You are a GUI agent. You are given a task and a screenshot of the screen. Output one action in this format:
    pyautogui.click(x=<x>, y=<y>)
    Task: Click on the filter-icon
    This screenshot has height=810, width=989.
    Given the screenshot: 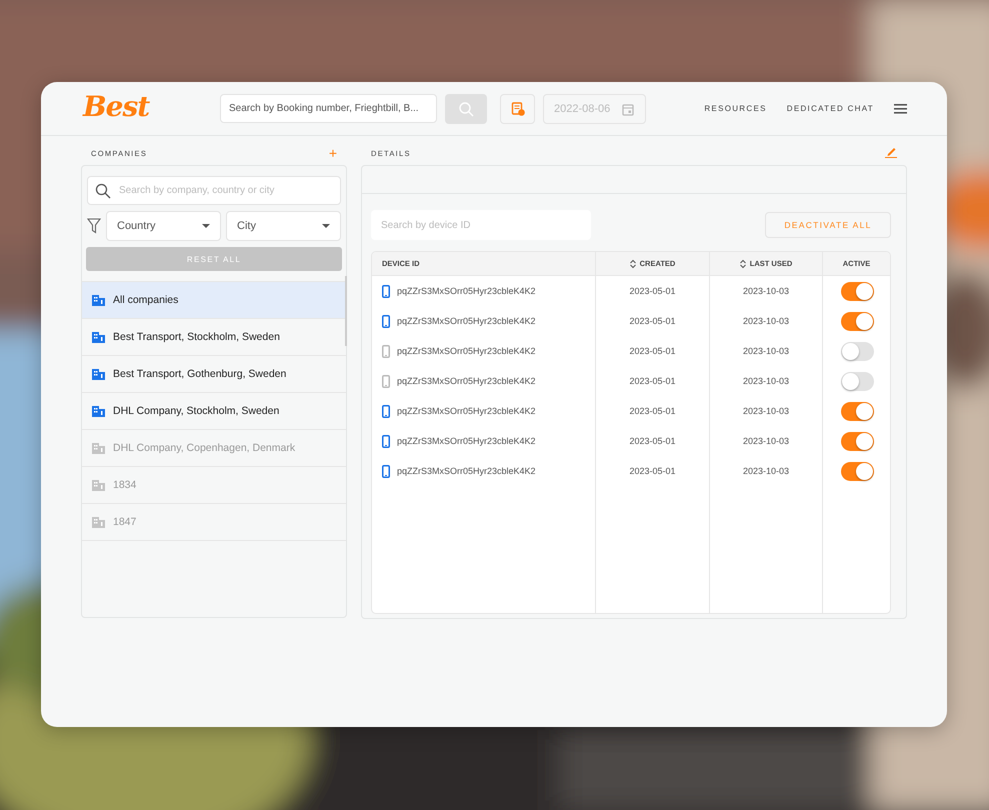 What is the action you would take?
    pyautogui.click(x=94, y=226)
    